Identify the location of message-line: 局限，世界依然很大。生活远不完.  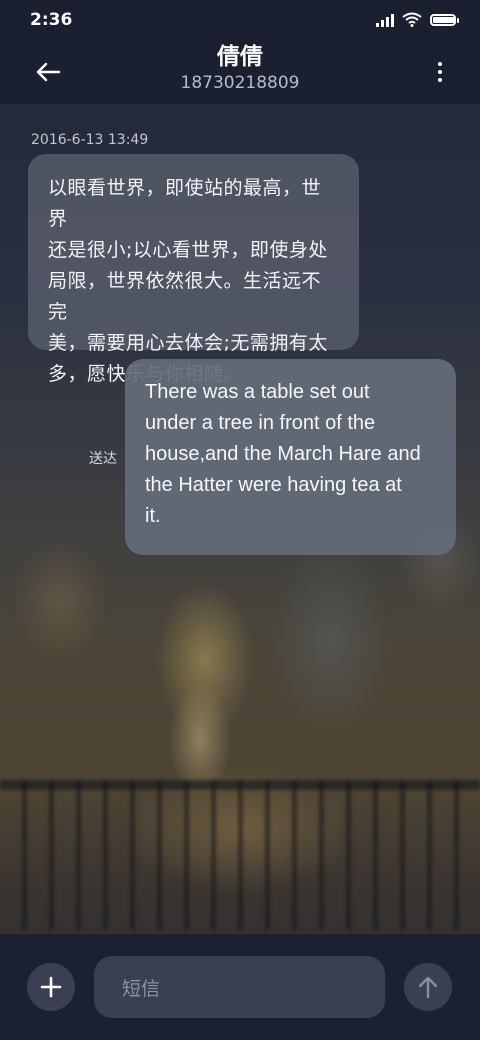
(185, 296).